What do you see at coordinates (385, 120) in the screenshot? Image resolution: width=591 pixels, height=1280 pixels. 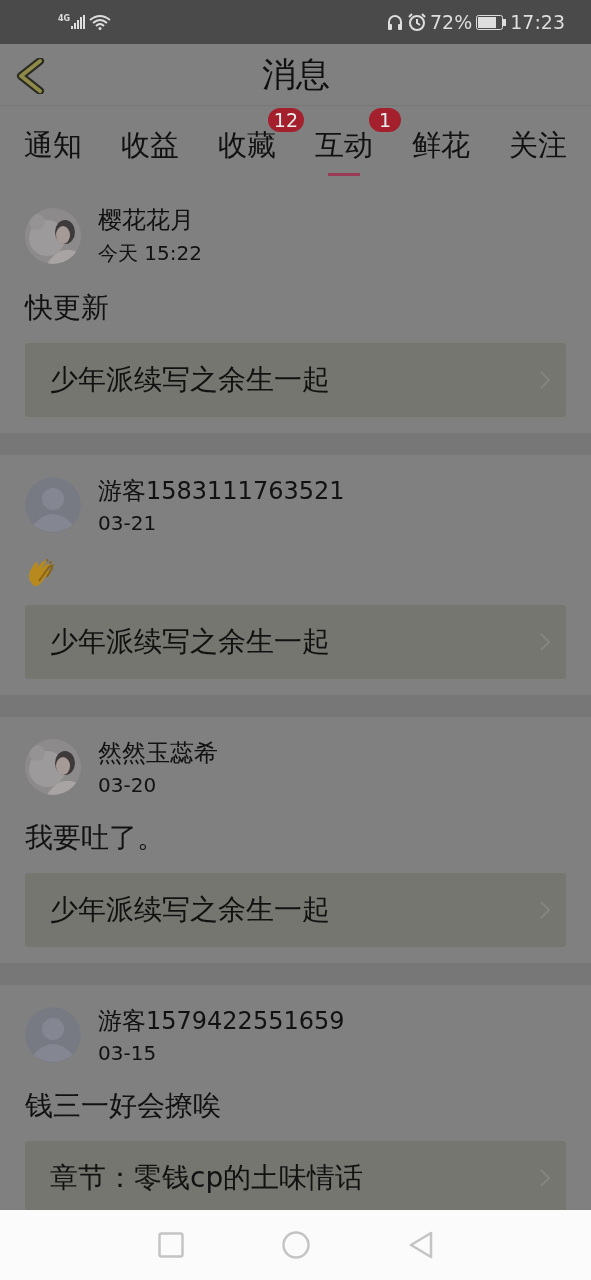 I see `count-badge: 1` at bounding box center [385, 120].